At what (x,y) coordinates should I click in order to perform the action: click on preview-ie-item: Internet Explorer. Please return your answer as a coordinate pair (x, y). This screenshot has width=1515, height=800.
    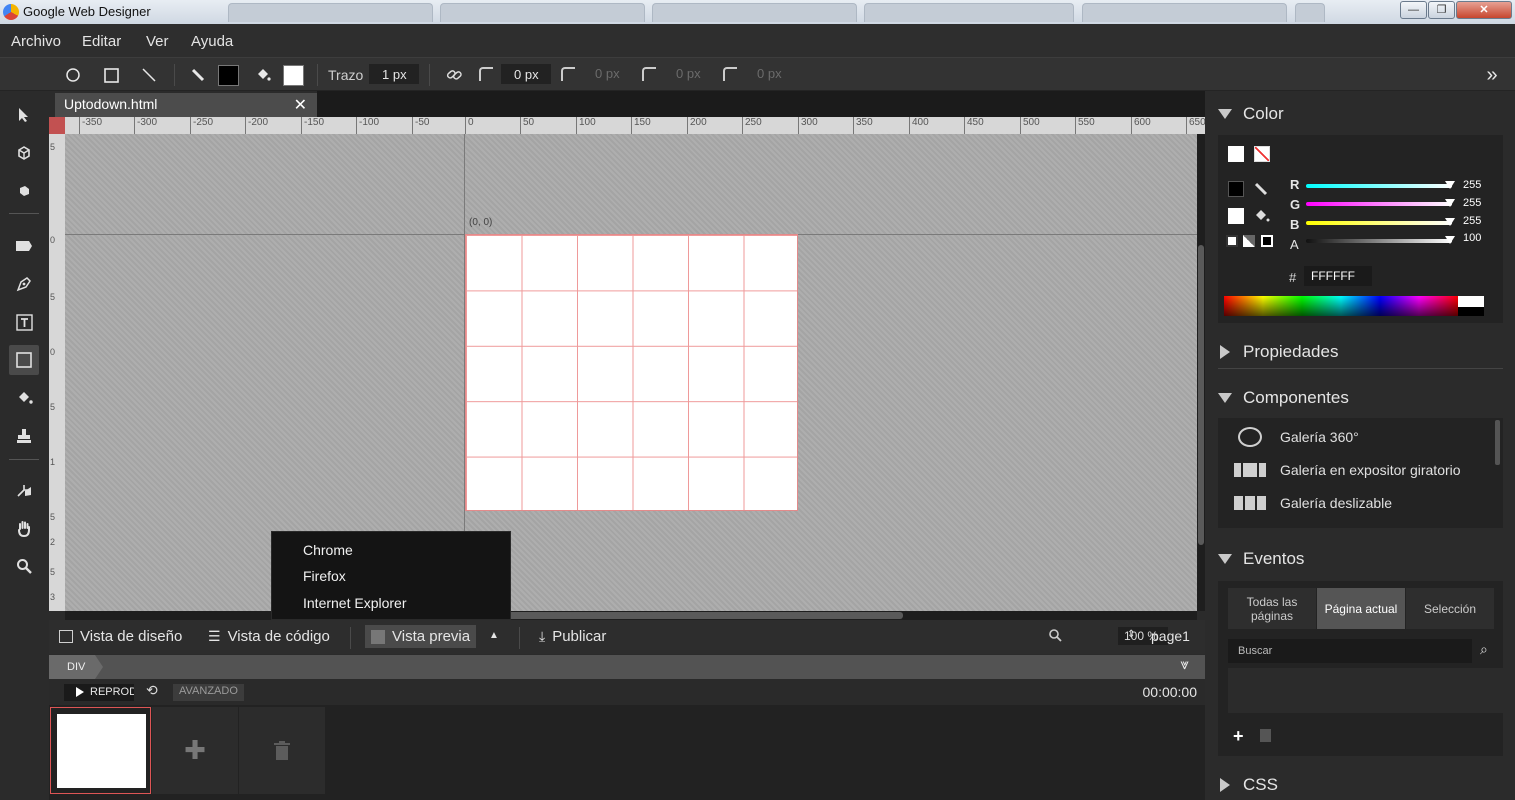
    Looking at the image, I should click on (355, 603).